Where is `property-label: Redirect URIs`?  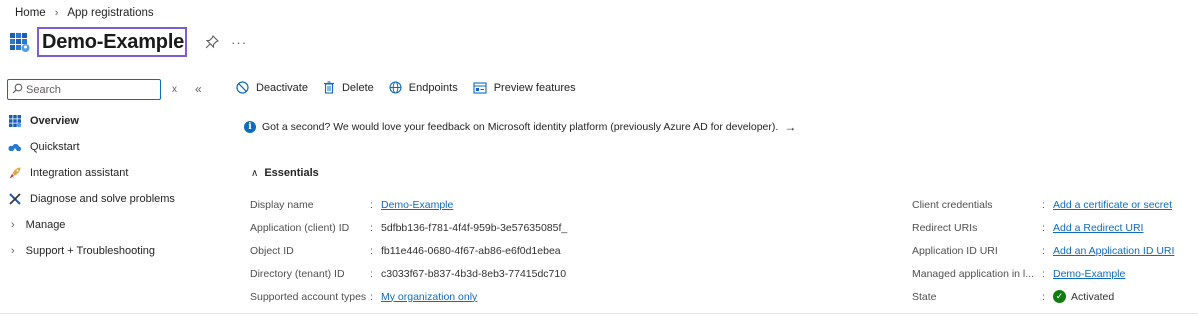 property-label: Redirect URIs is located at coordinates (945, 227).